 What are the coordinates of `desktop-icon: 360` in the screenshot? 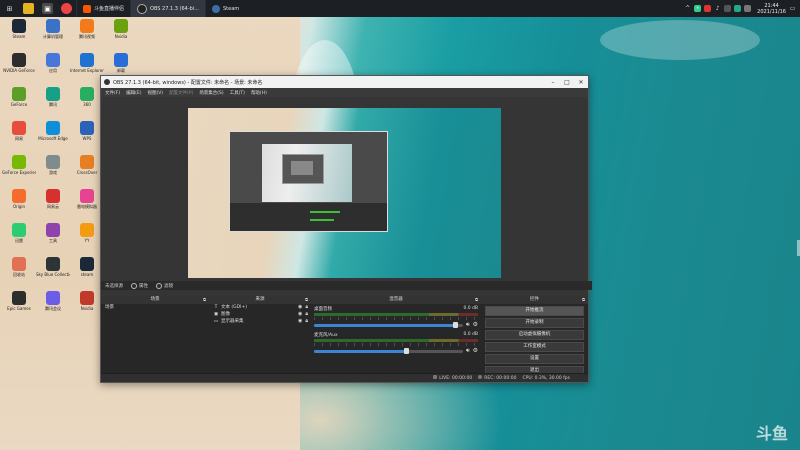 It's located at (87, 97).